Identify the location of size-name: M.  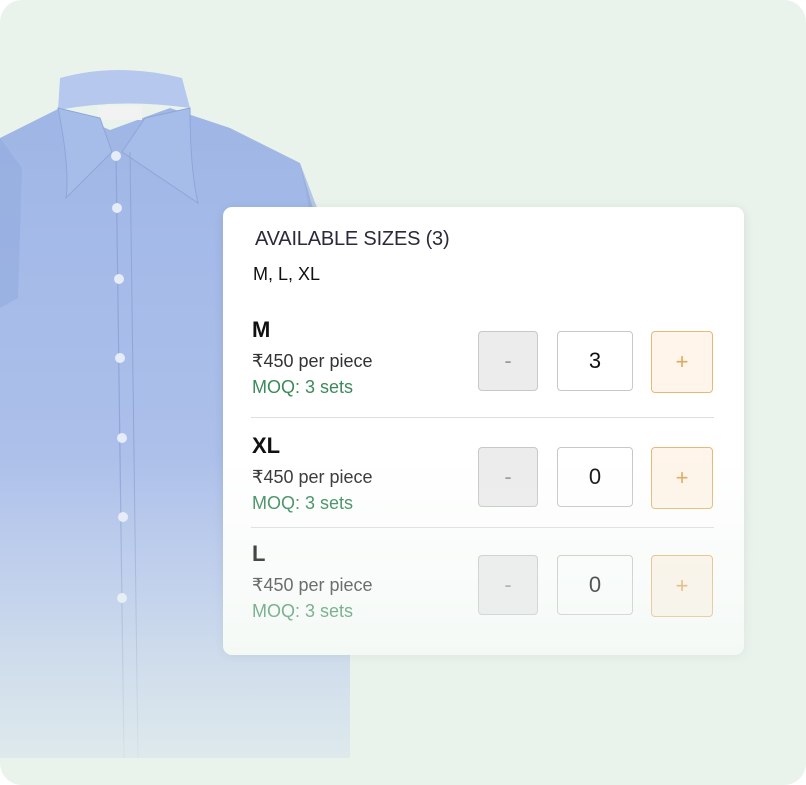
(261, 329).